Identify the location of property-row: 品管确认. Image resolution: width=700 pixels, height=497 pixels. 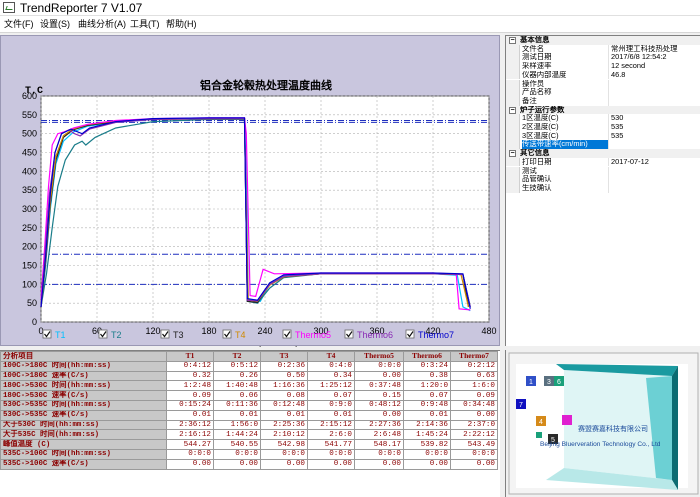
(603, 179).